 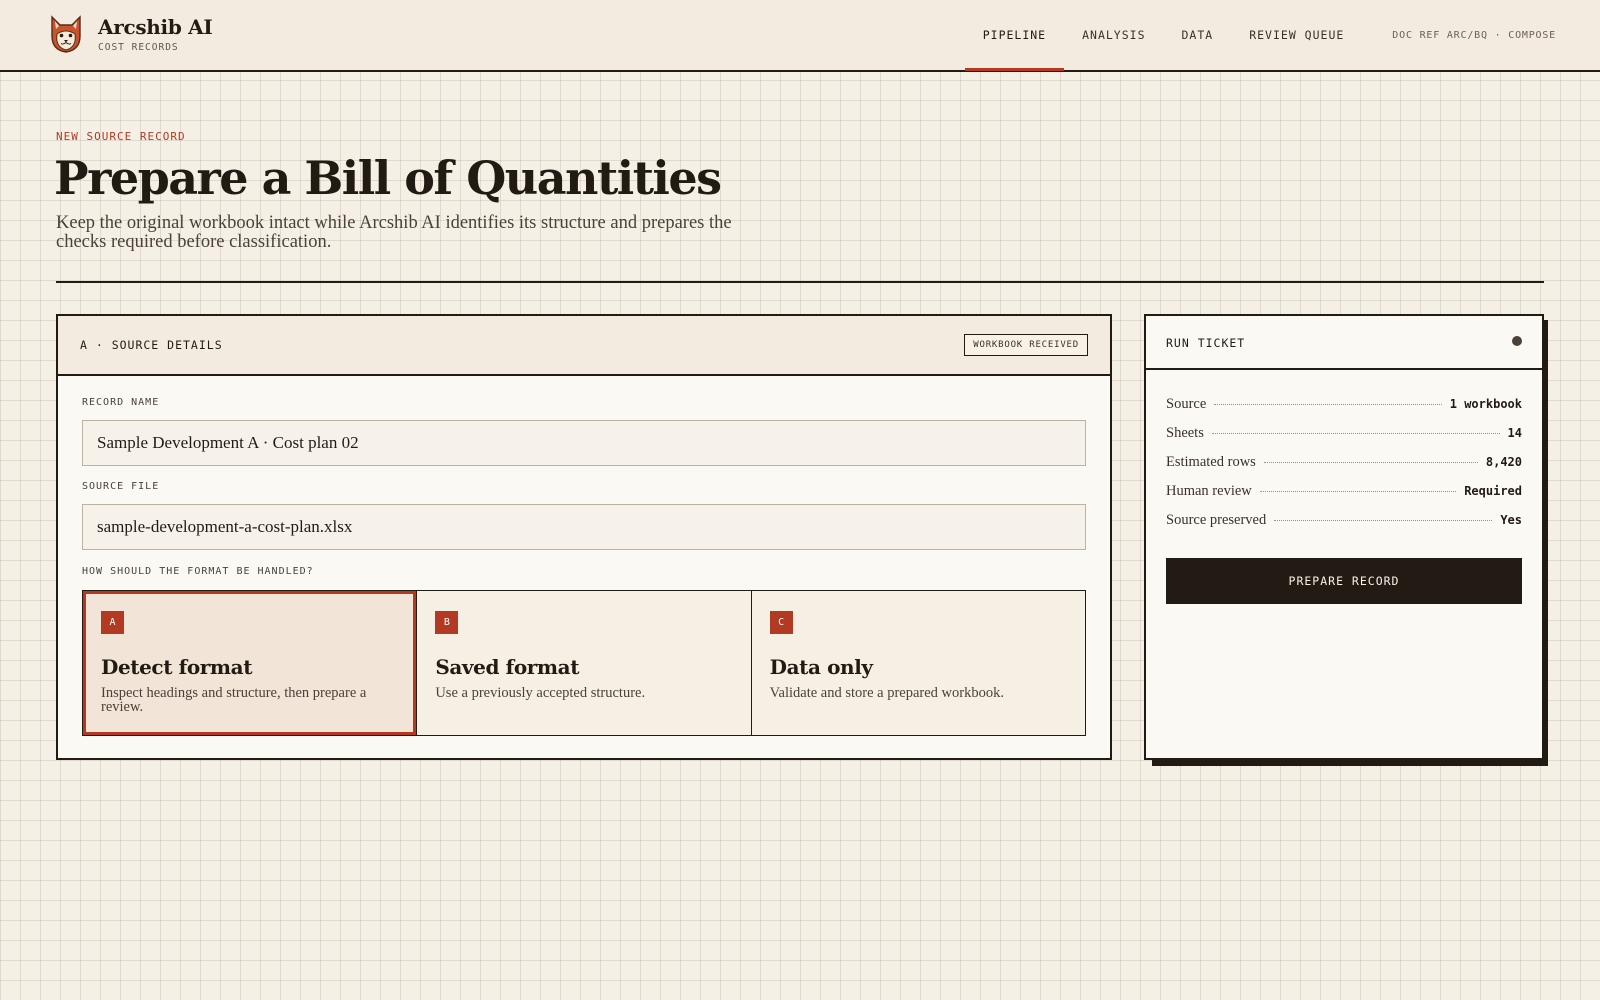 I want to click on summary-value: 1 workbook, so click(x=1485, y=404).